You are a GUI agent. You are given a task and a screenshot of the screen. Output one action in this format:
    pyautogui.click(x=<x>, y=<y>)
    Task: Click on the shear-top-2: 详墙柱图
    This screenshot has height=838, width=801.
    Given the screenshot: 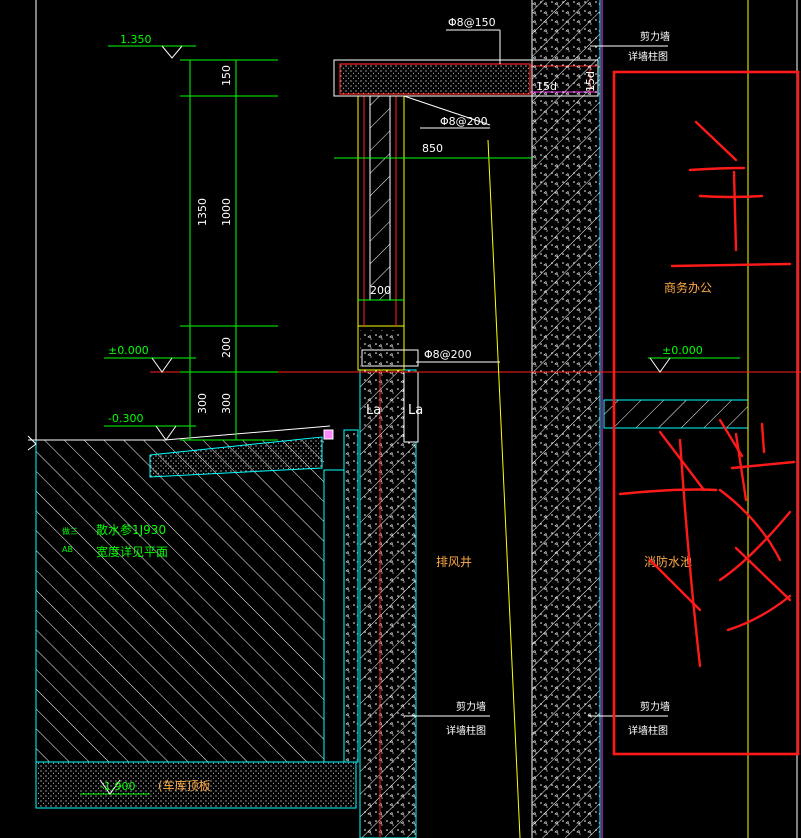 What is the action you would take?
    pyautogui.click(x=648, y=56)
    